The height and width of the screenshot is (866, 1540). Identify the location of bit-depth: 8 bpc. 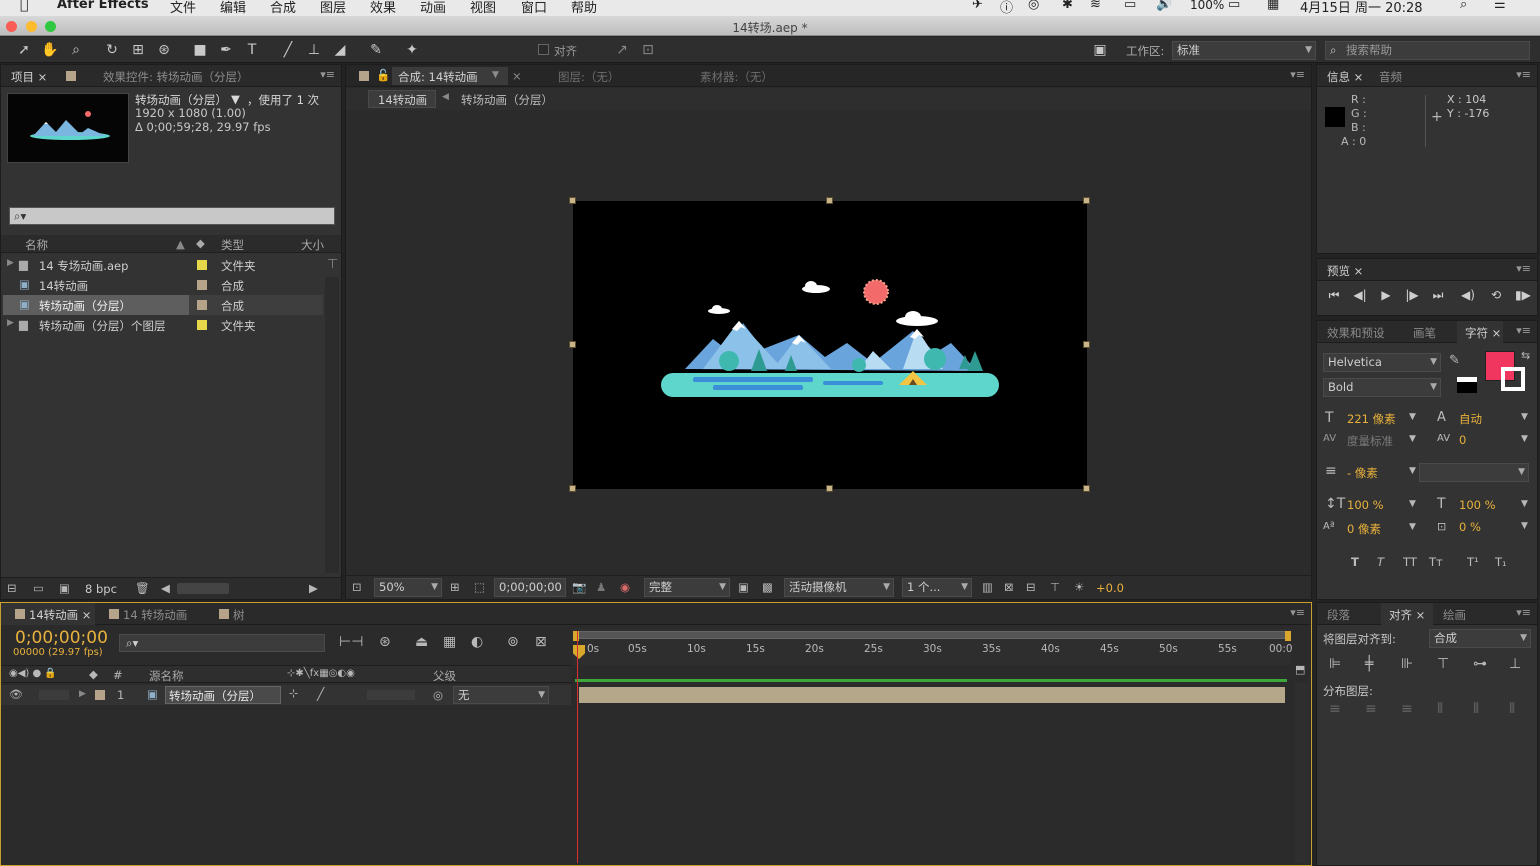
(101, 589).